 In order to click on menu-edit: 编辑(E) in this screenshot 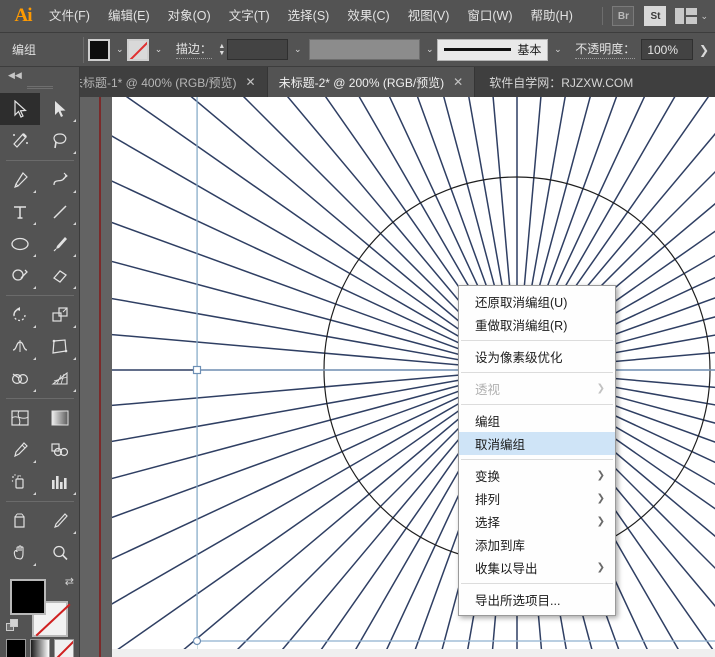, I will do `click(129, 16)`.